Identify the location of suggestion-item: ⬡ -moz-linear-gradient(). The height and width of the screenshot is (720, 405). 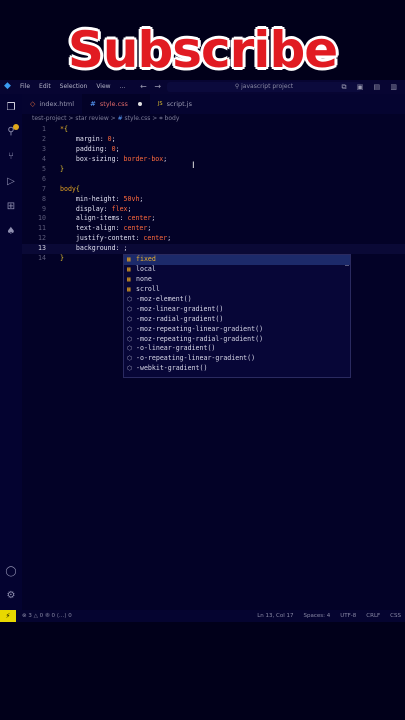
(237, 310).